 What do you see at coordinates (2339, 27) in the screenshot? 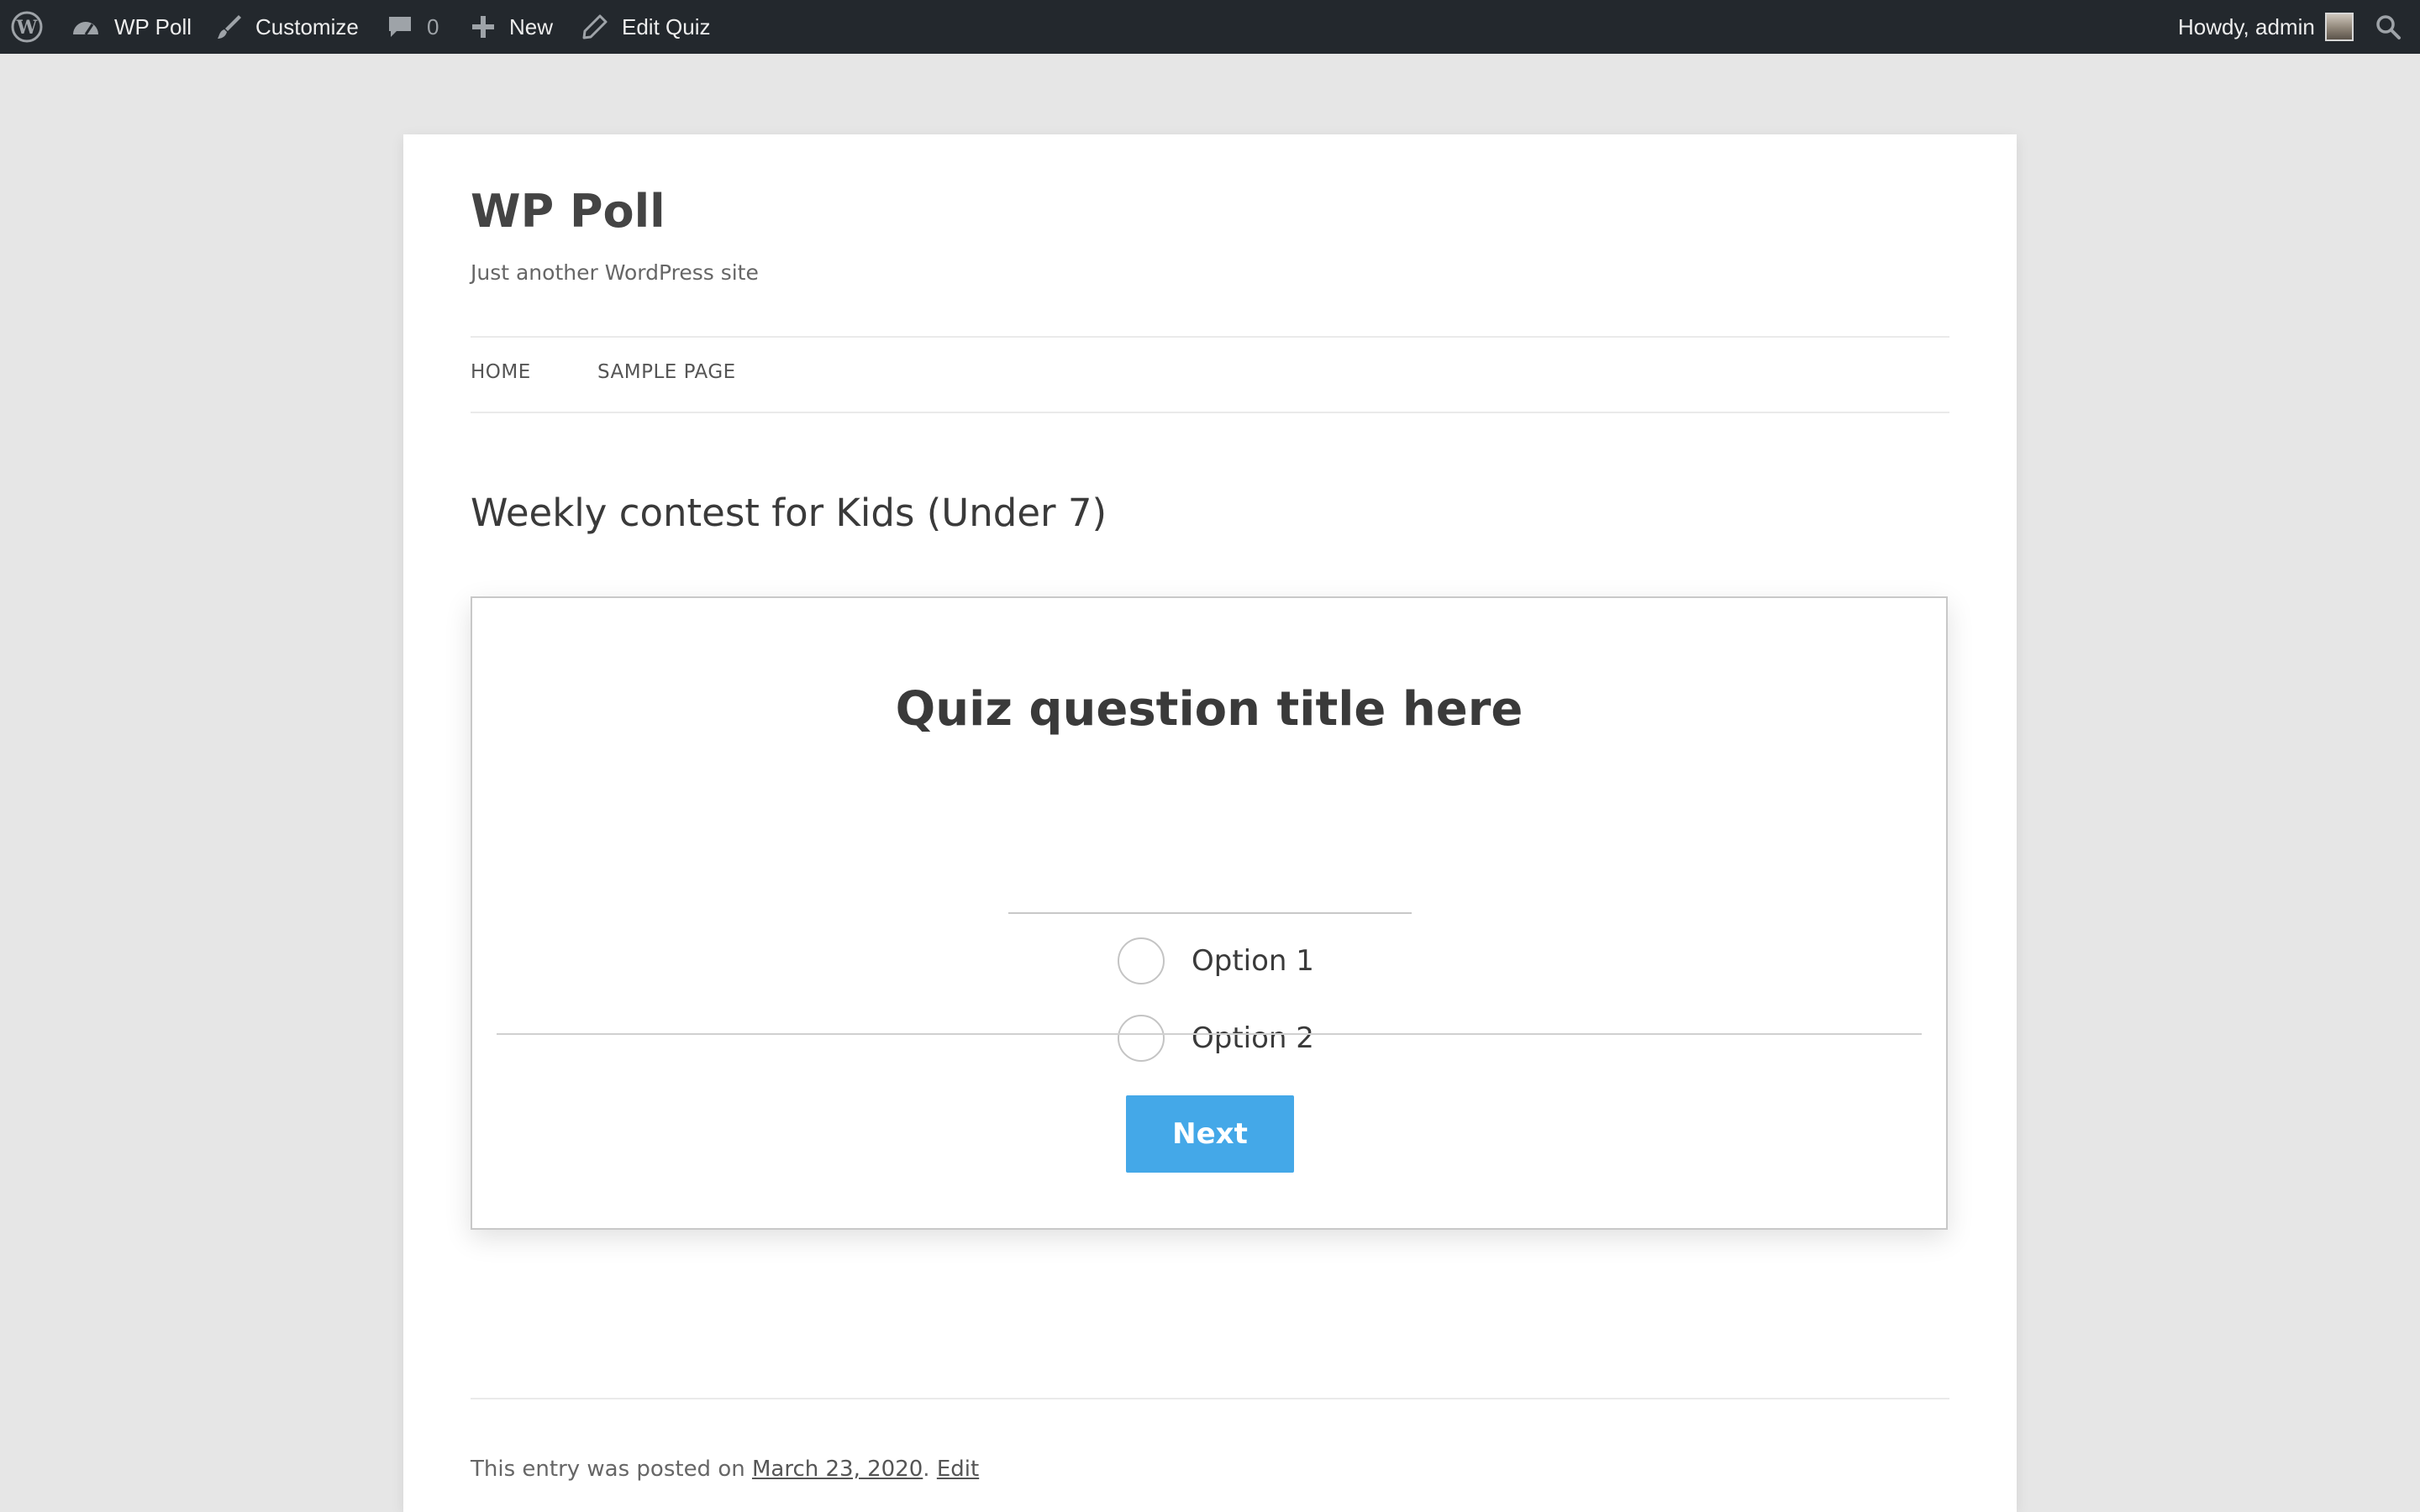
I see `avatar` at bounding box center [2339, 27].